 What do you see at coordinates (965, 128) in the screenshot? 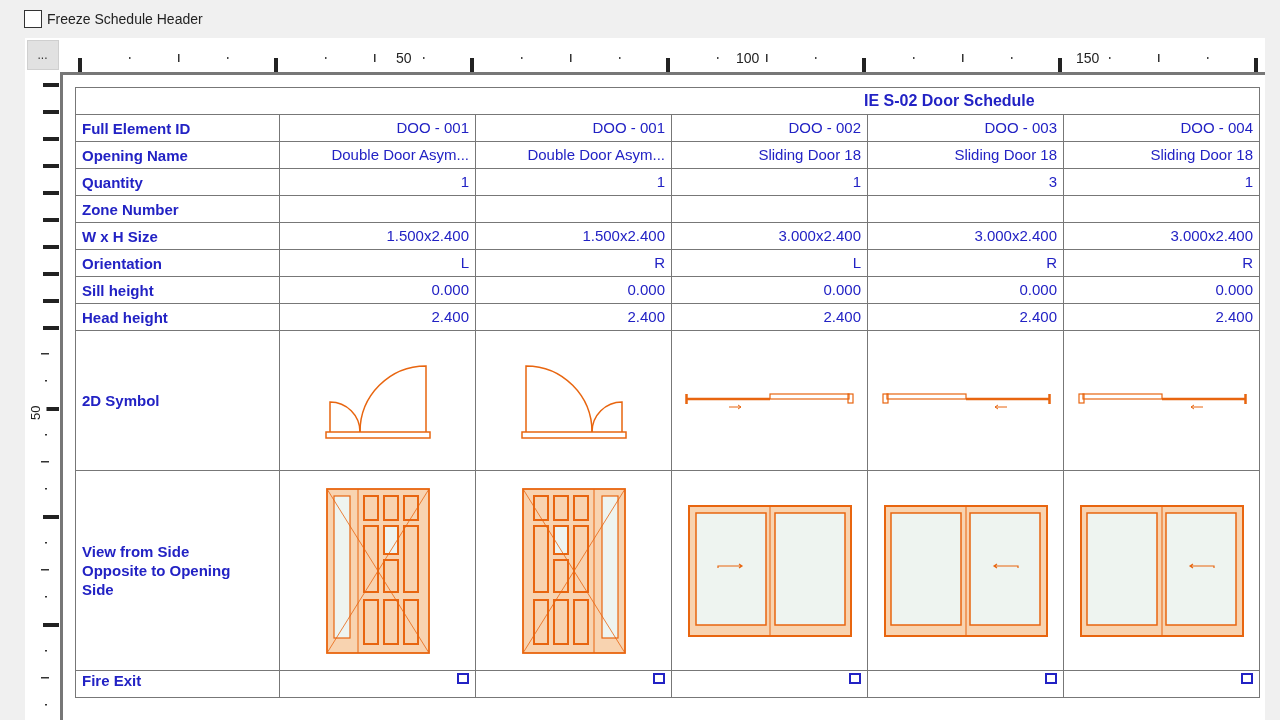
I see `table-cell: DOO - 003` at bounding box center [965, 128].